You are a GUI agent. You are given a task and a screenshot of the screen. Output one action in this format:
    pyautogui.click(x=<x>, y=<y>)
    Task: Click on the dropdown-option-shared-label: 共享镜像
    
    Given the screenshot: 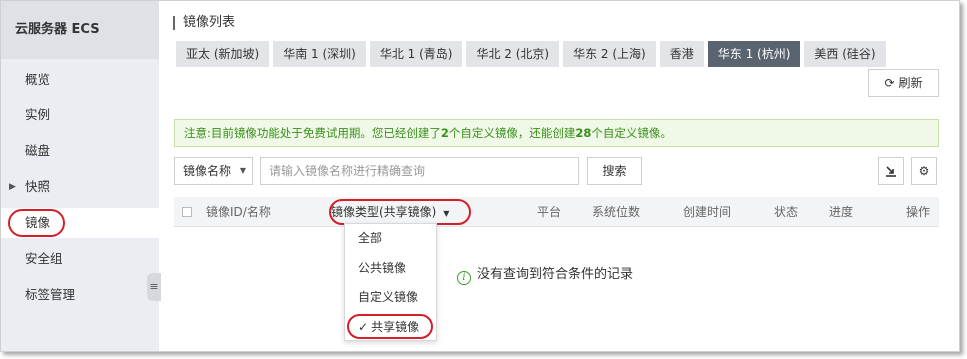 What is the action you would take?
    pyautogui.click(x=395, y=327)
    